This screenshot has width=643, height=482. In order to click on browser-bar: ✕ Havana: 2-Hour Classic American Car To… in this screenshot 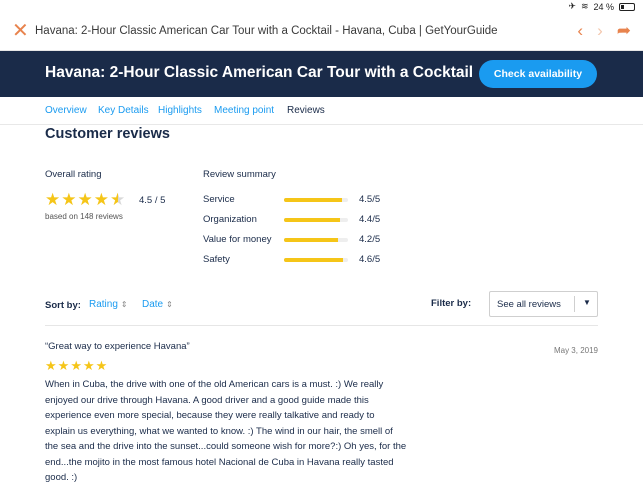, I will do `click(321, 32)`.